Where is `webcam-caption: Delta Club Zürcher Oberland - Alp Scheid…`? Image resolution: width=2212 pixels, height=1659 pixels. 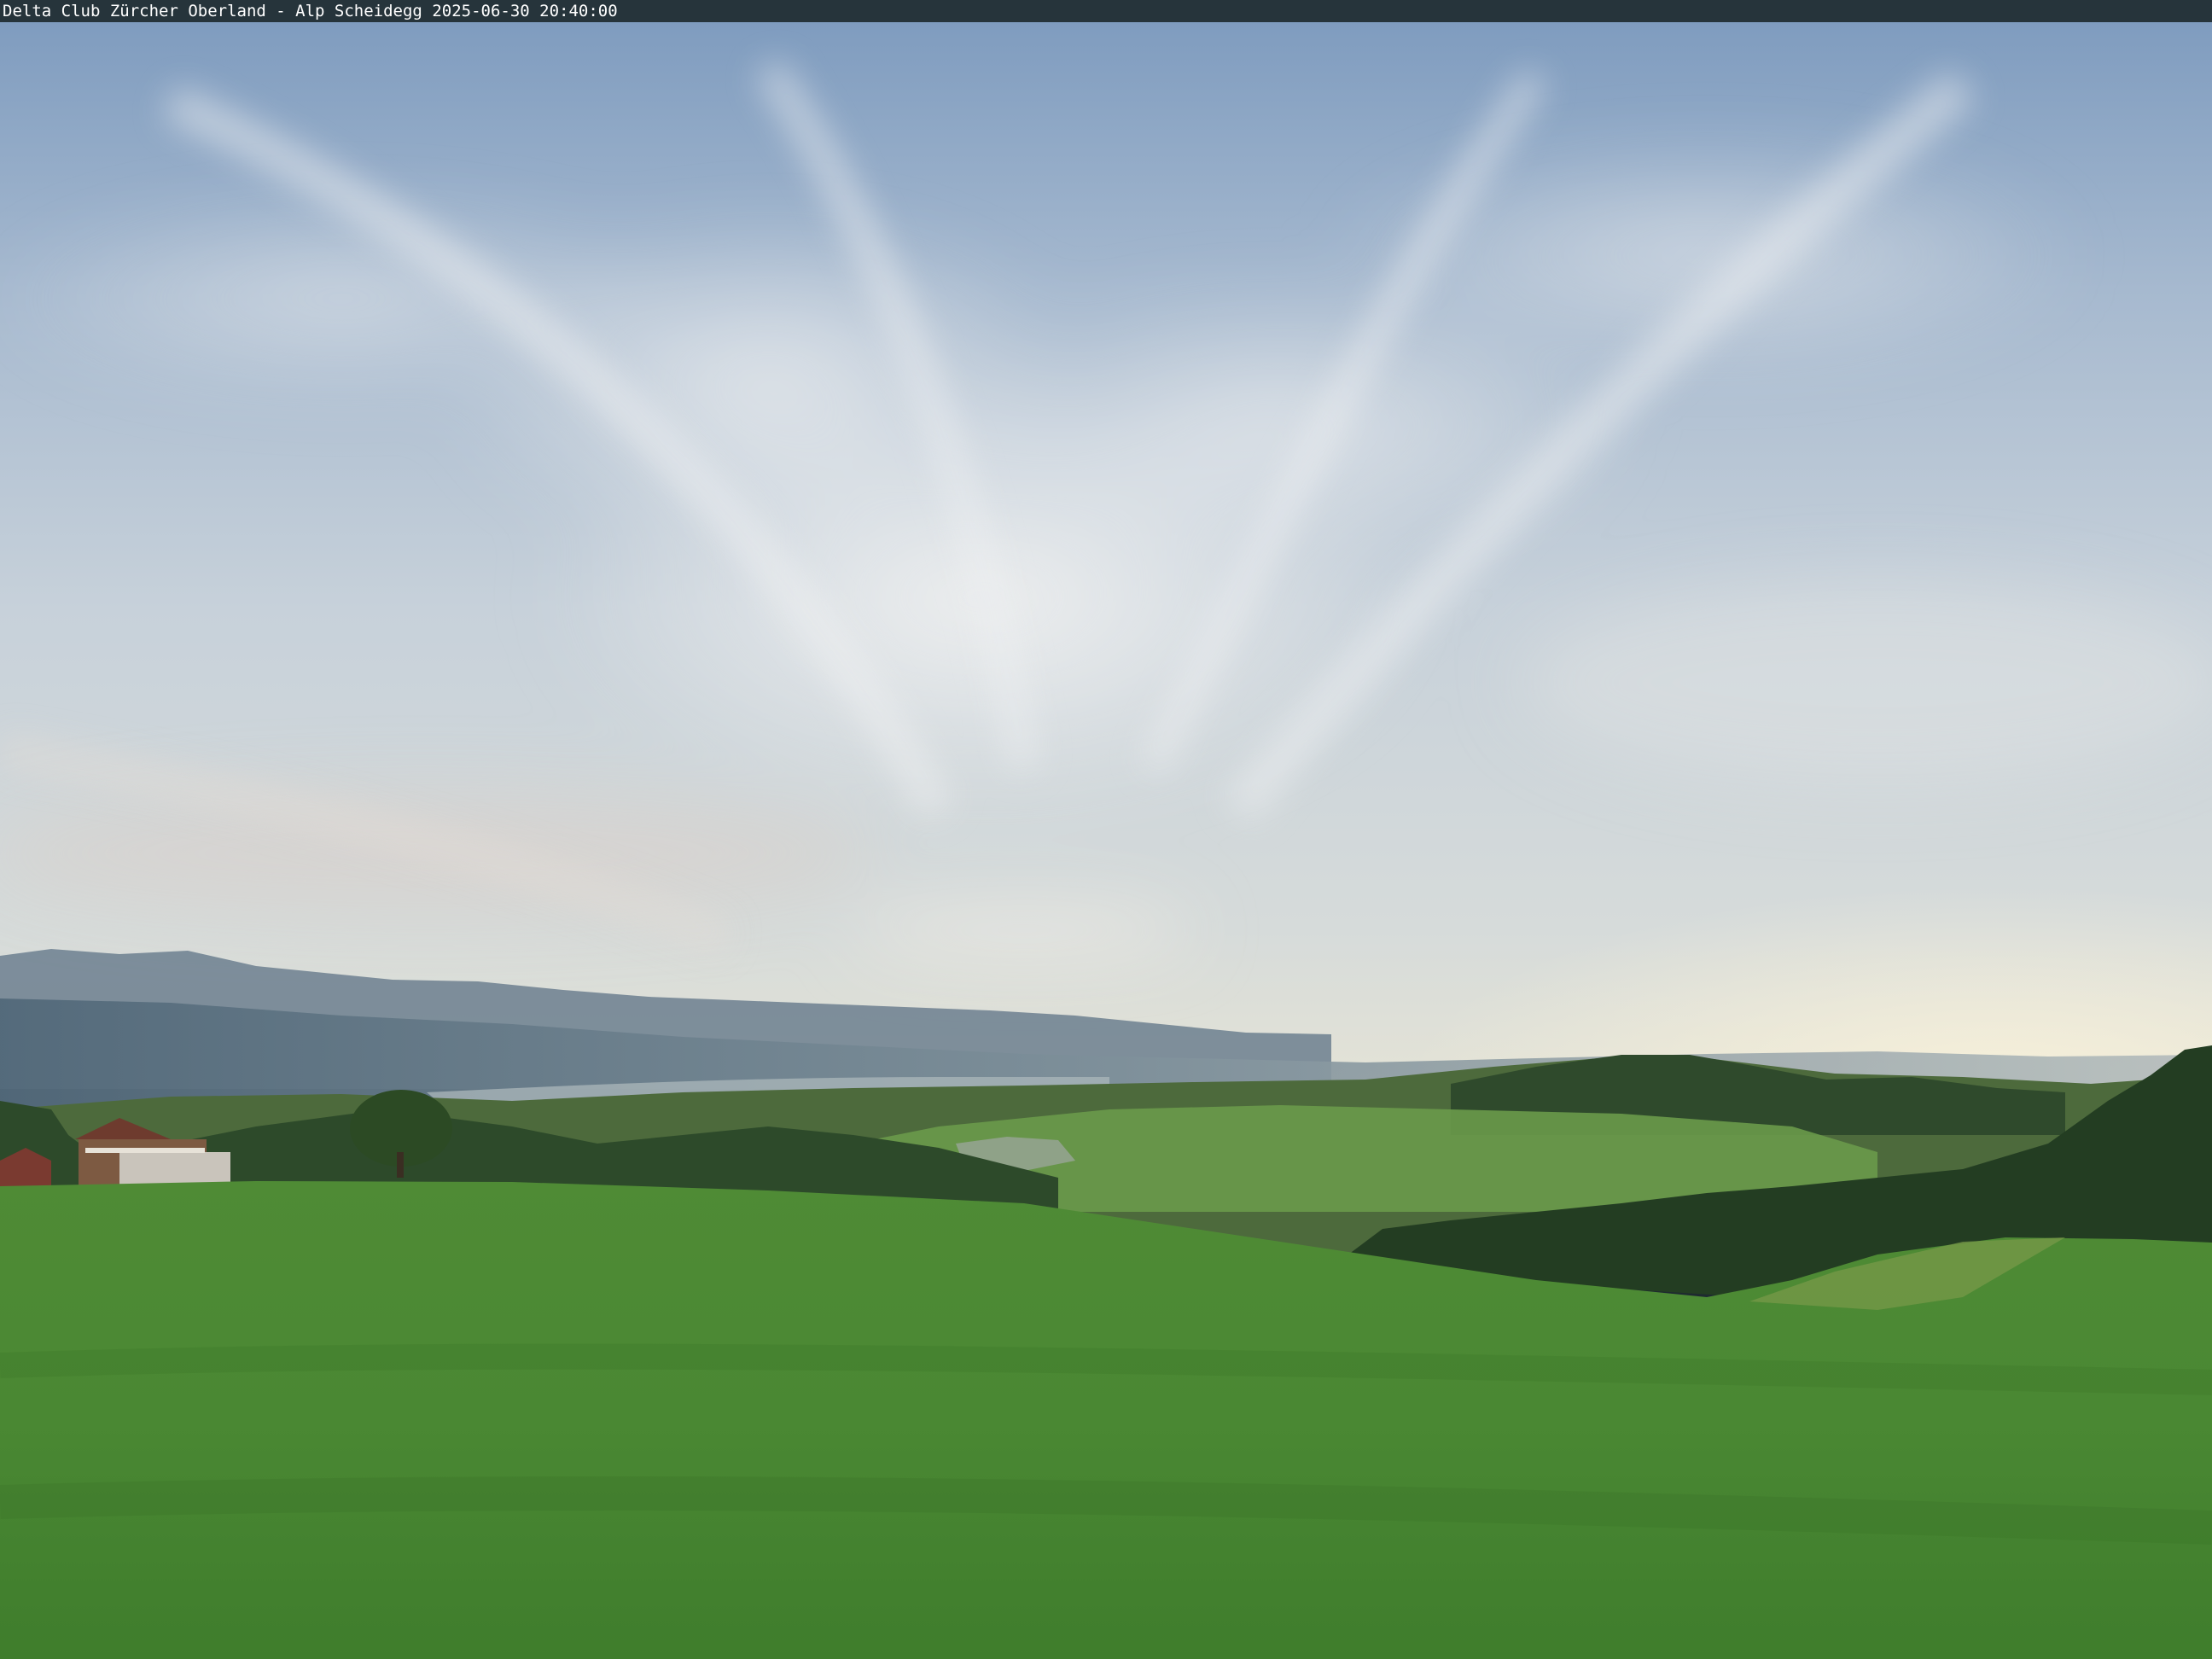 webcam-caption: Delta Club Zürcher Oberland - Alp Scheid… is located at coordinates (310, 11).